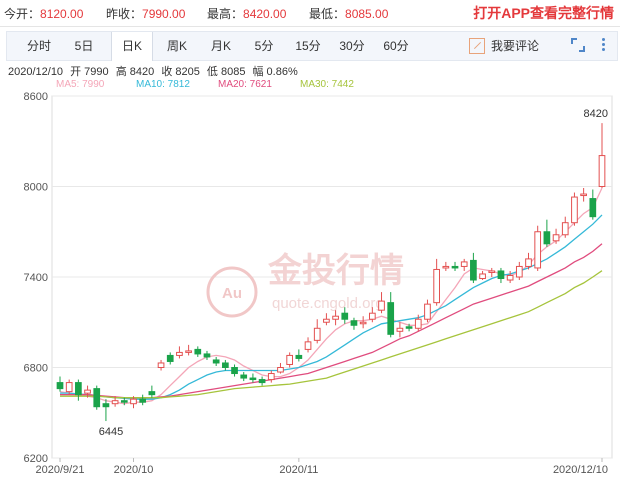 The image size is (620, 477). Describe the element at coordinates (298, 470) in the screenshot. I see `x-tick-label: 2020/11` at that location.